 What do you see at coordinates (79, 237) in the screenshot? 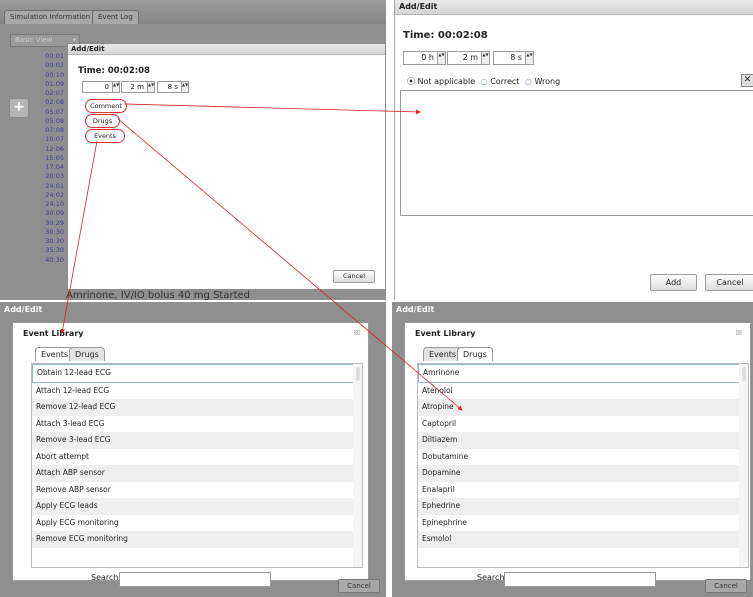
I see `arrow-events` at bounding box center [79, 237].